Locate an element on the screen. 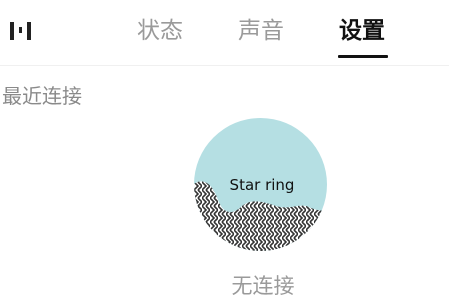 This screenshot has height=303, width=449. connection-status-text: 无连接 is located at coordinates (263, 286).